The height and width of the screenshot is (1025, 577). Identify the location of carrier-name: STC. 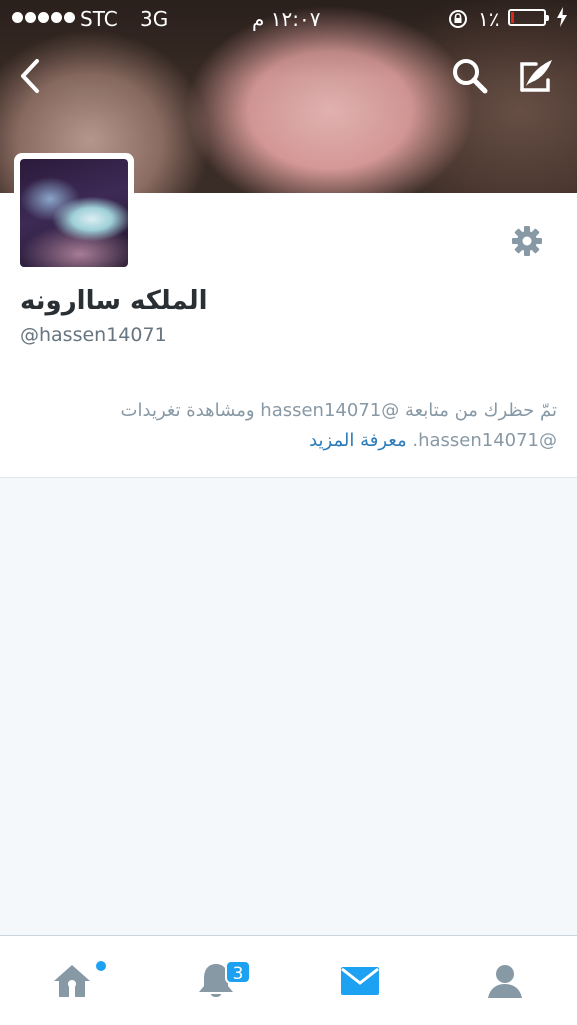
(99, 19).